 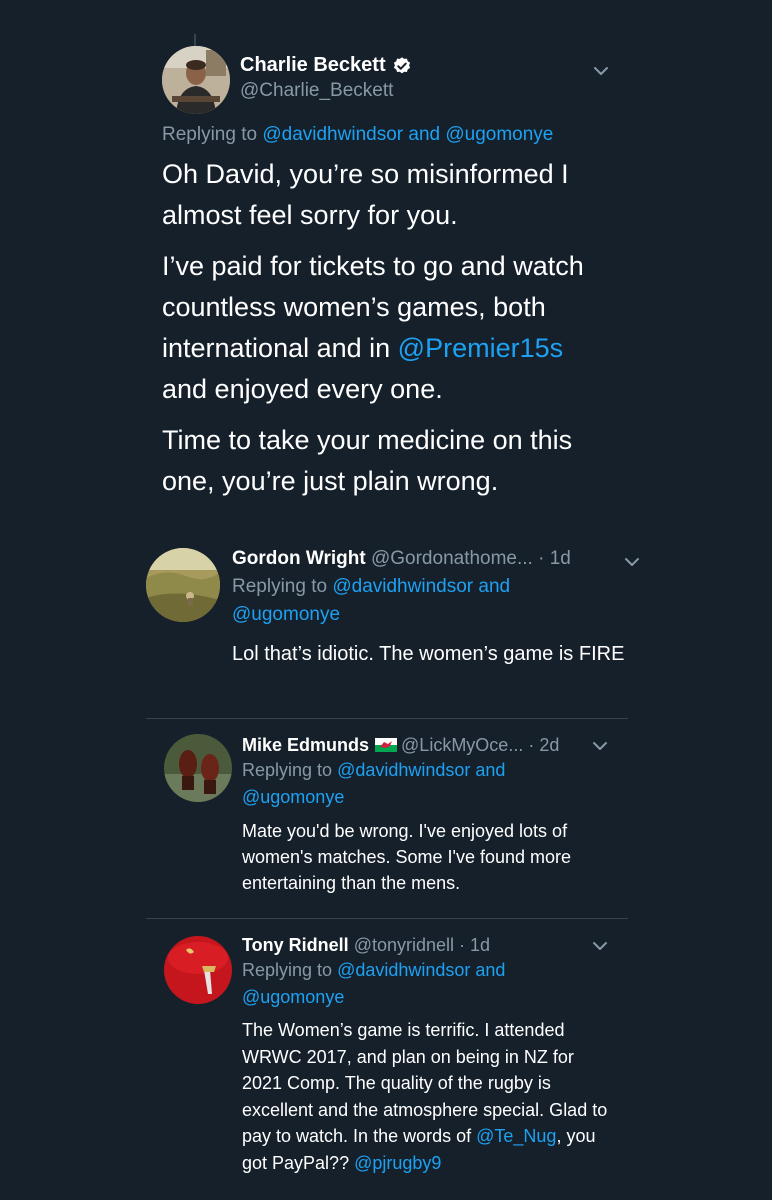 I want to click on reply-header: Mike Edmunds @LickMyOce... · 2d, so click(x=400, y=745).